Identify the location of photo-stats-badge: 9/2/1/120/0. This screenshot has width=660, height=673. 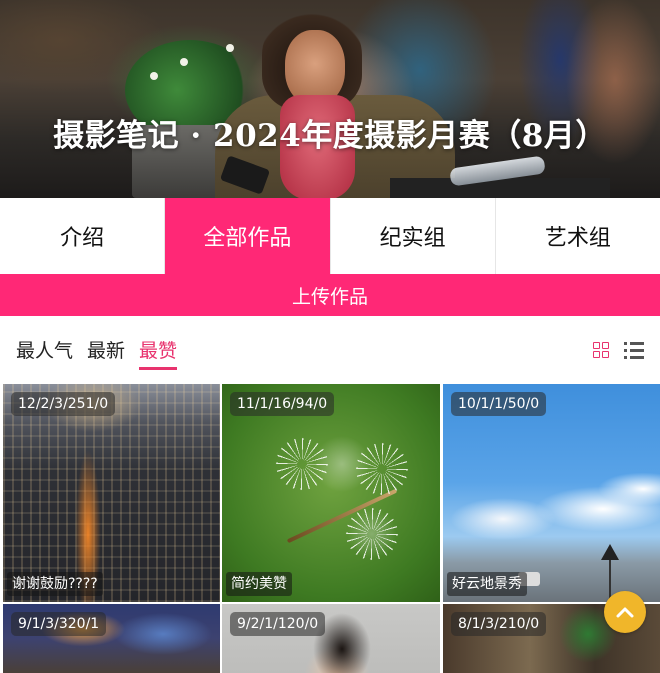
(278, 624).